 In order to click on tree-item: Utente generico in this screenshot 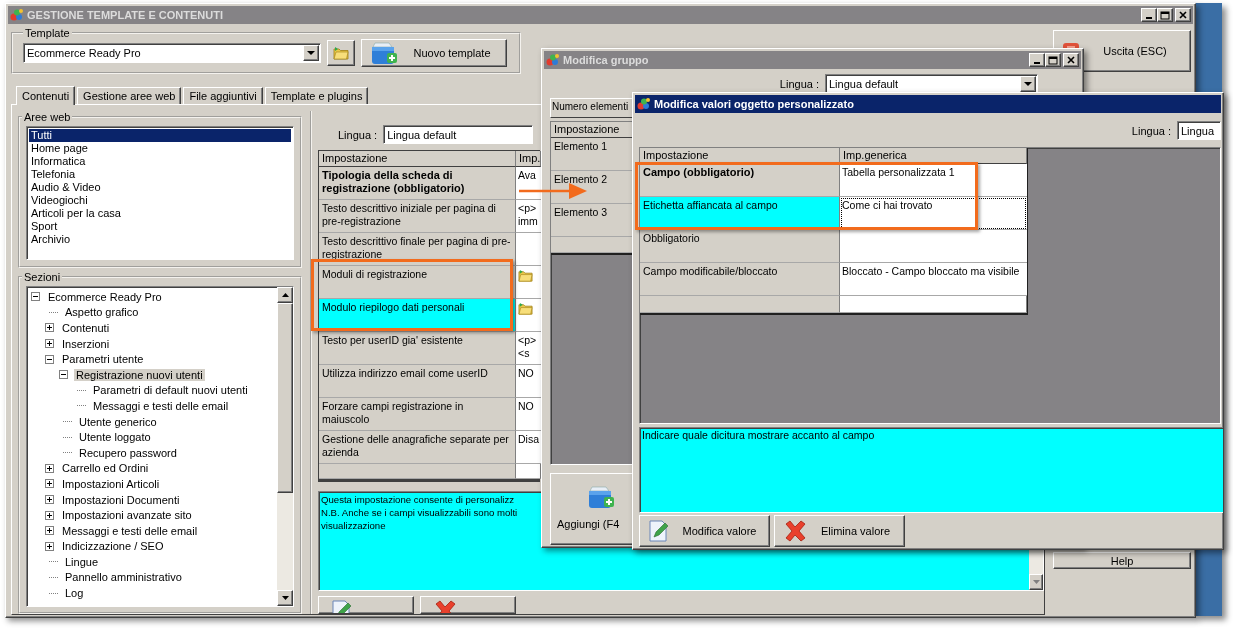, I will do `click(118, 421)`.